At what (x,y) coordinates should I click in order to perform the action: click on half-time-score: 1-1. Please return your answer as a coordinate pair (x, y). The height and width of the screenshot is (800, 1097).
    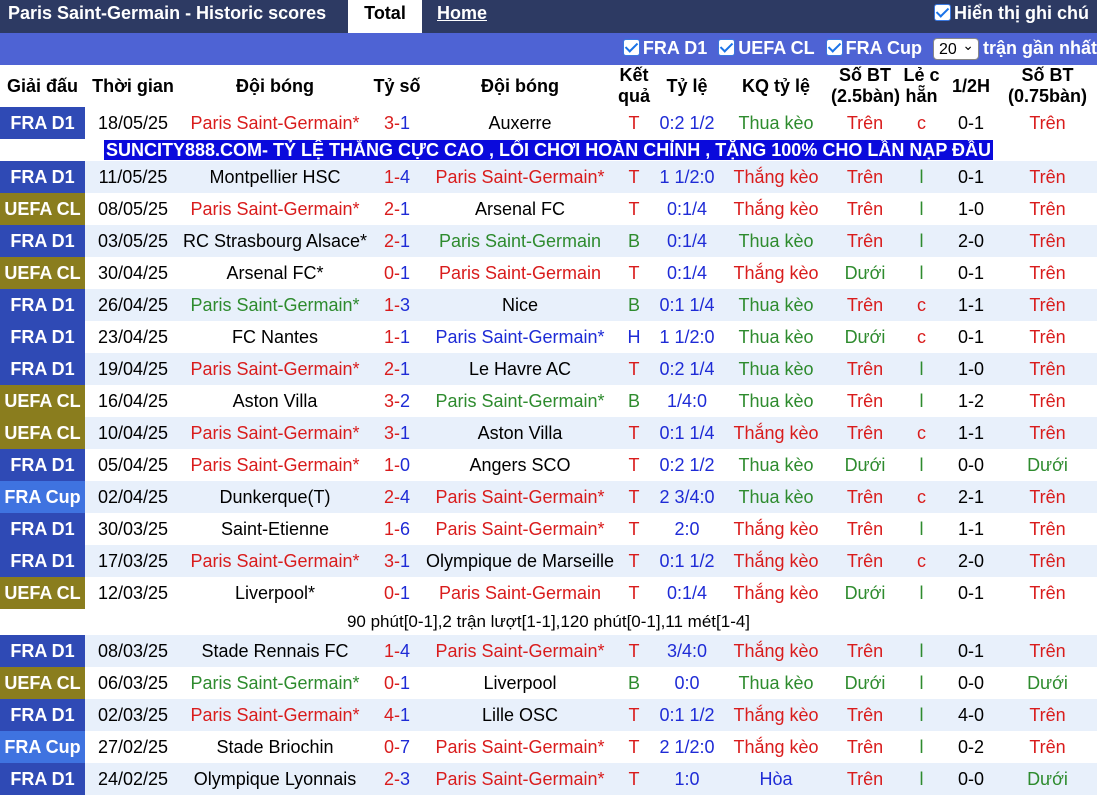
    Looking at the image, I should click on (971, 305).